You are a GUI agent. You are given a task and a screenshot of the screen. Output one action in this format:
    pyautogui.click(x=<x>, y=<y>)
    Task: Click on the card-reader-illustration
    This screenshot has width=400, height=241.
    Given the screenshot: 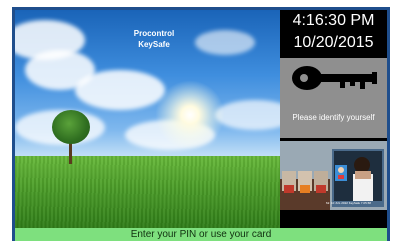 What is the action you would take?
    pyautogui.click(x=333, y=175)
    